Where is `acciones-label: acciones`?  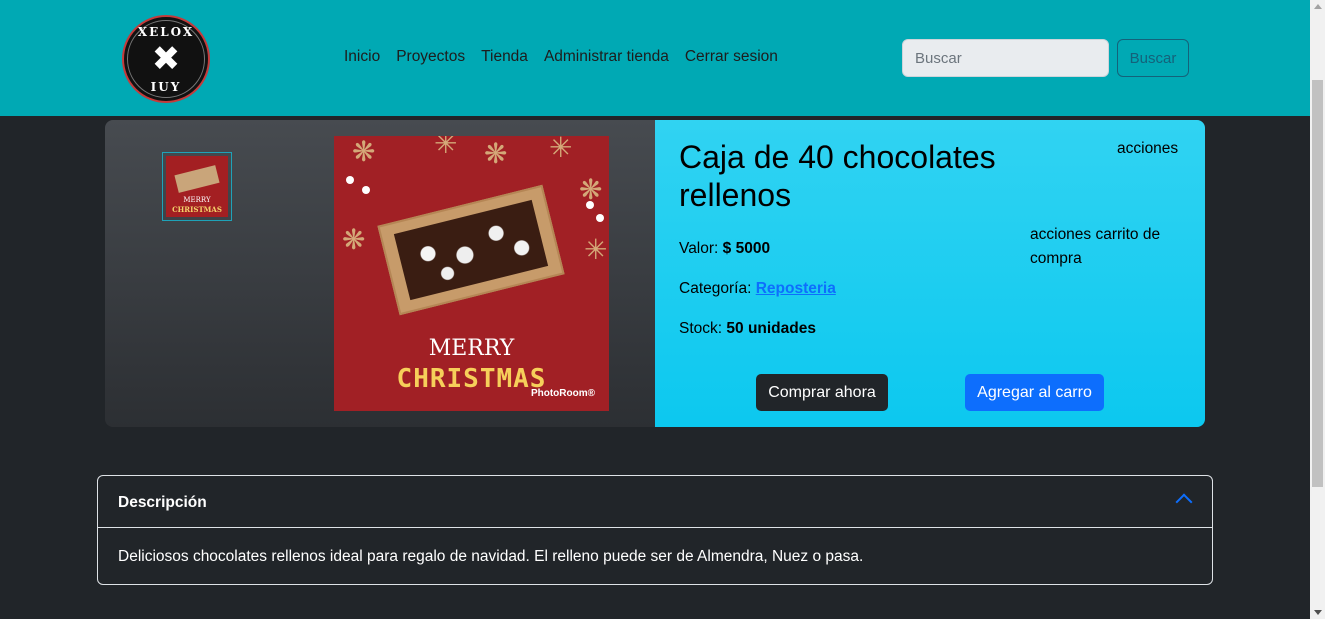 acciones-label: acciones is located at coordinates (1148, 148).